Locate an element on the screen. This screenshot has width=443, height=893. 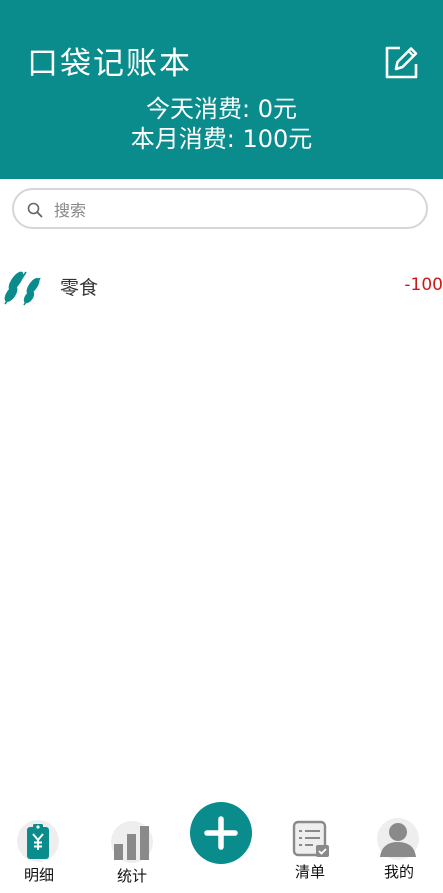
record-amount: -100 is located at coordinates (423, 285).